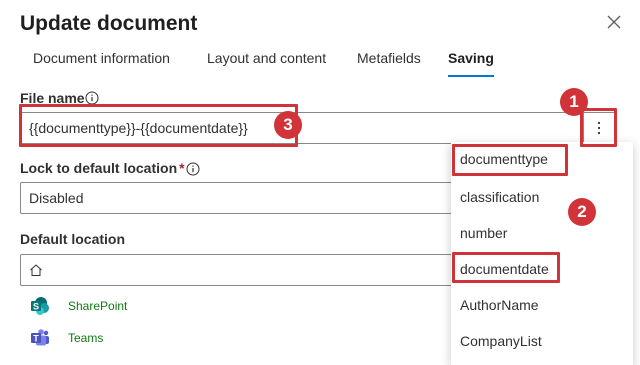  What do you see at coordinates (582, 212) in the screenshot?
I see `callout-badge-2: 2` at bounding box center [582, 212].